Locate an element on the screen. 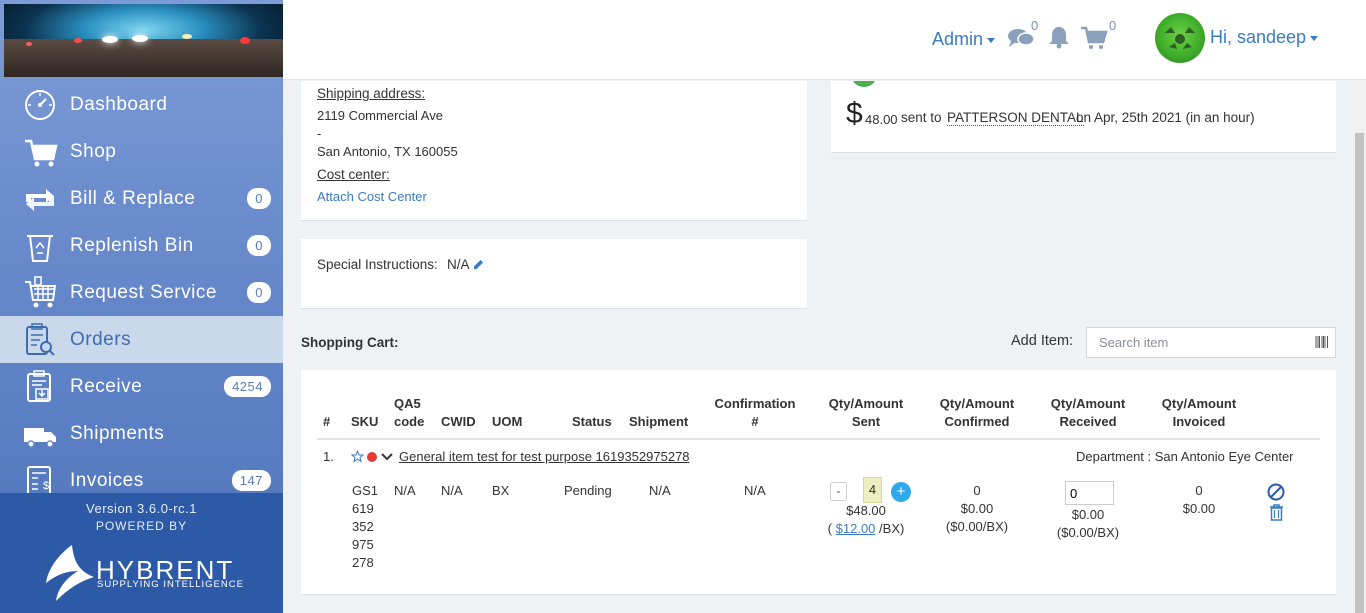 This screenshot has height=613, width=1366. admin-menu: Admin is located at coordinates (964, 39).